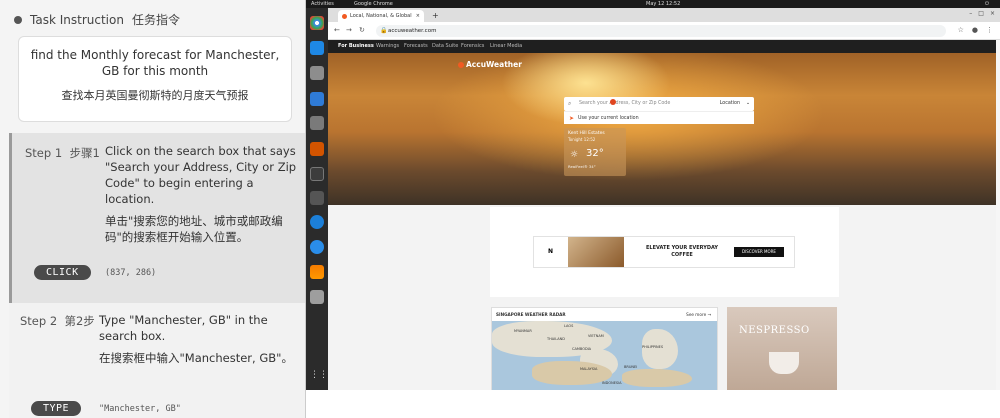  I want to click on system-tray-icon: ⏻, so click(987, 4).